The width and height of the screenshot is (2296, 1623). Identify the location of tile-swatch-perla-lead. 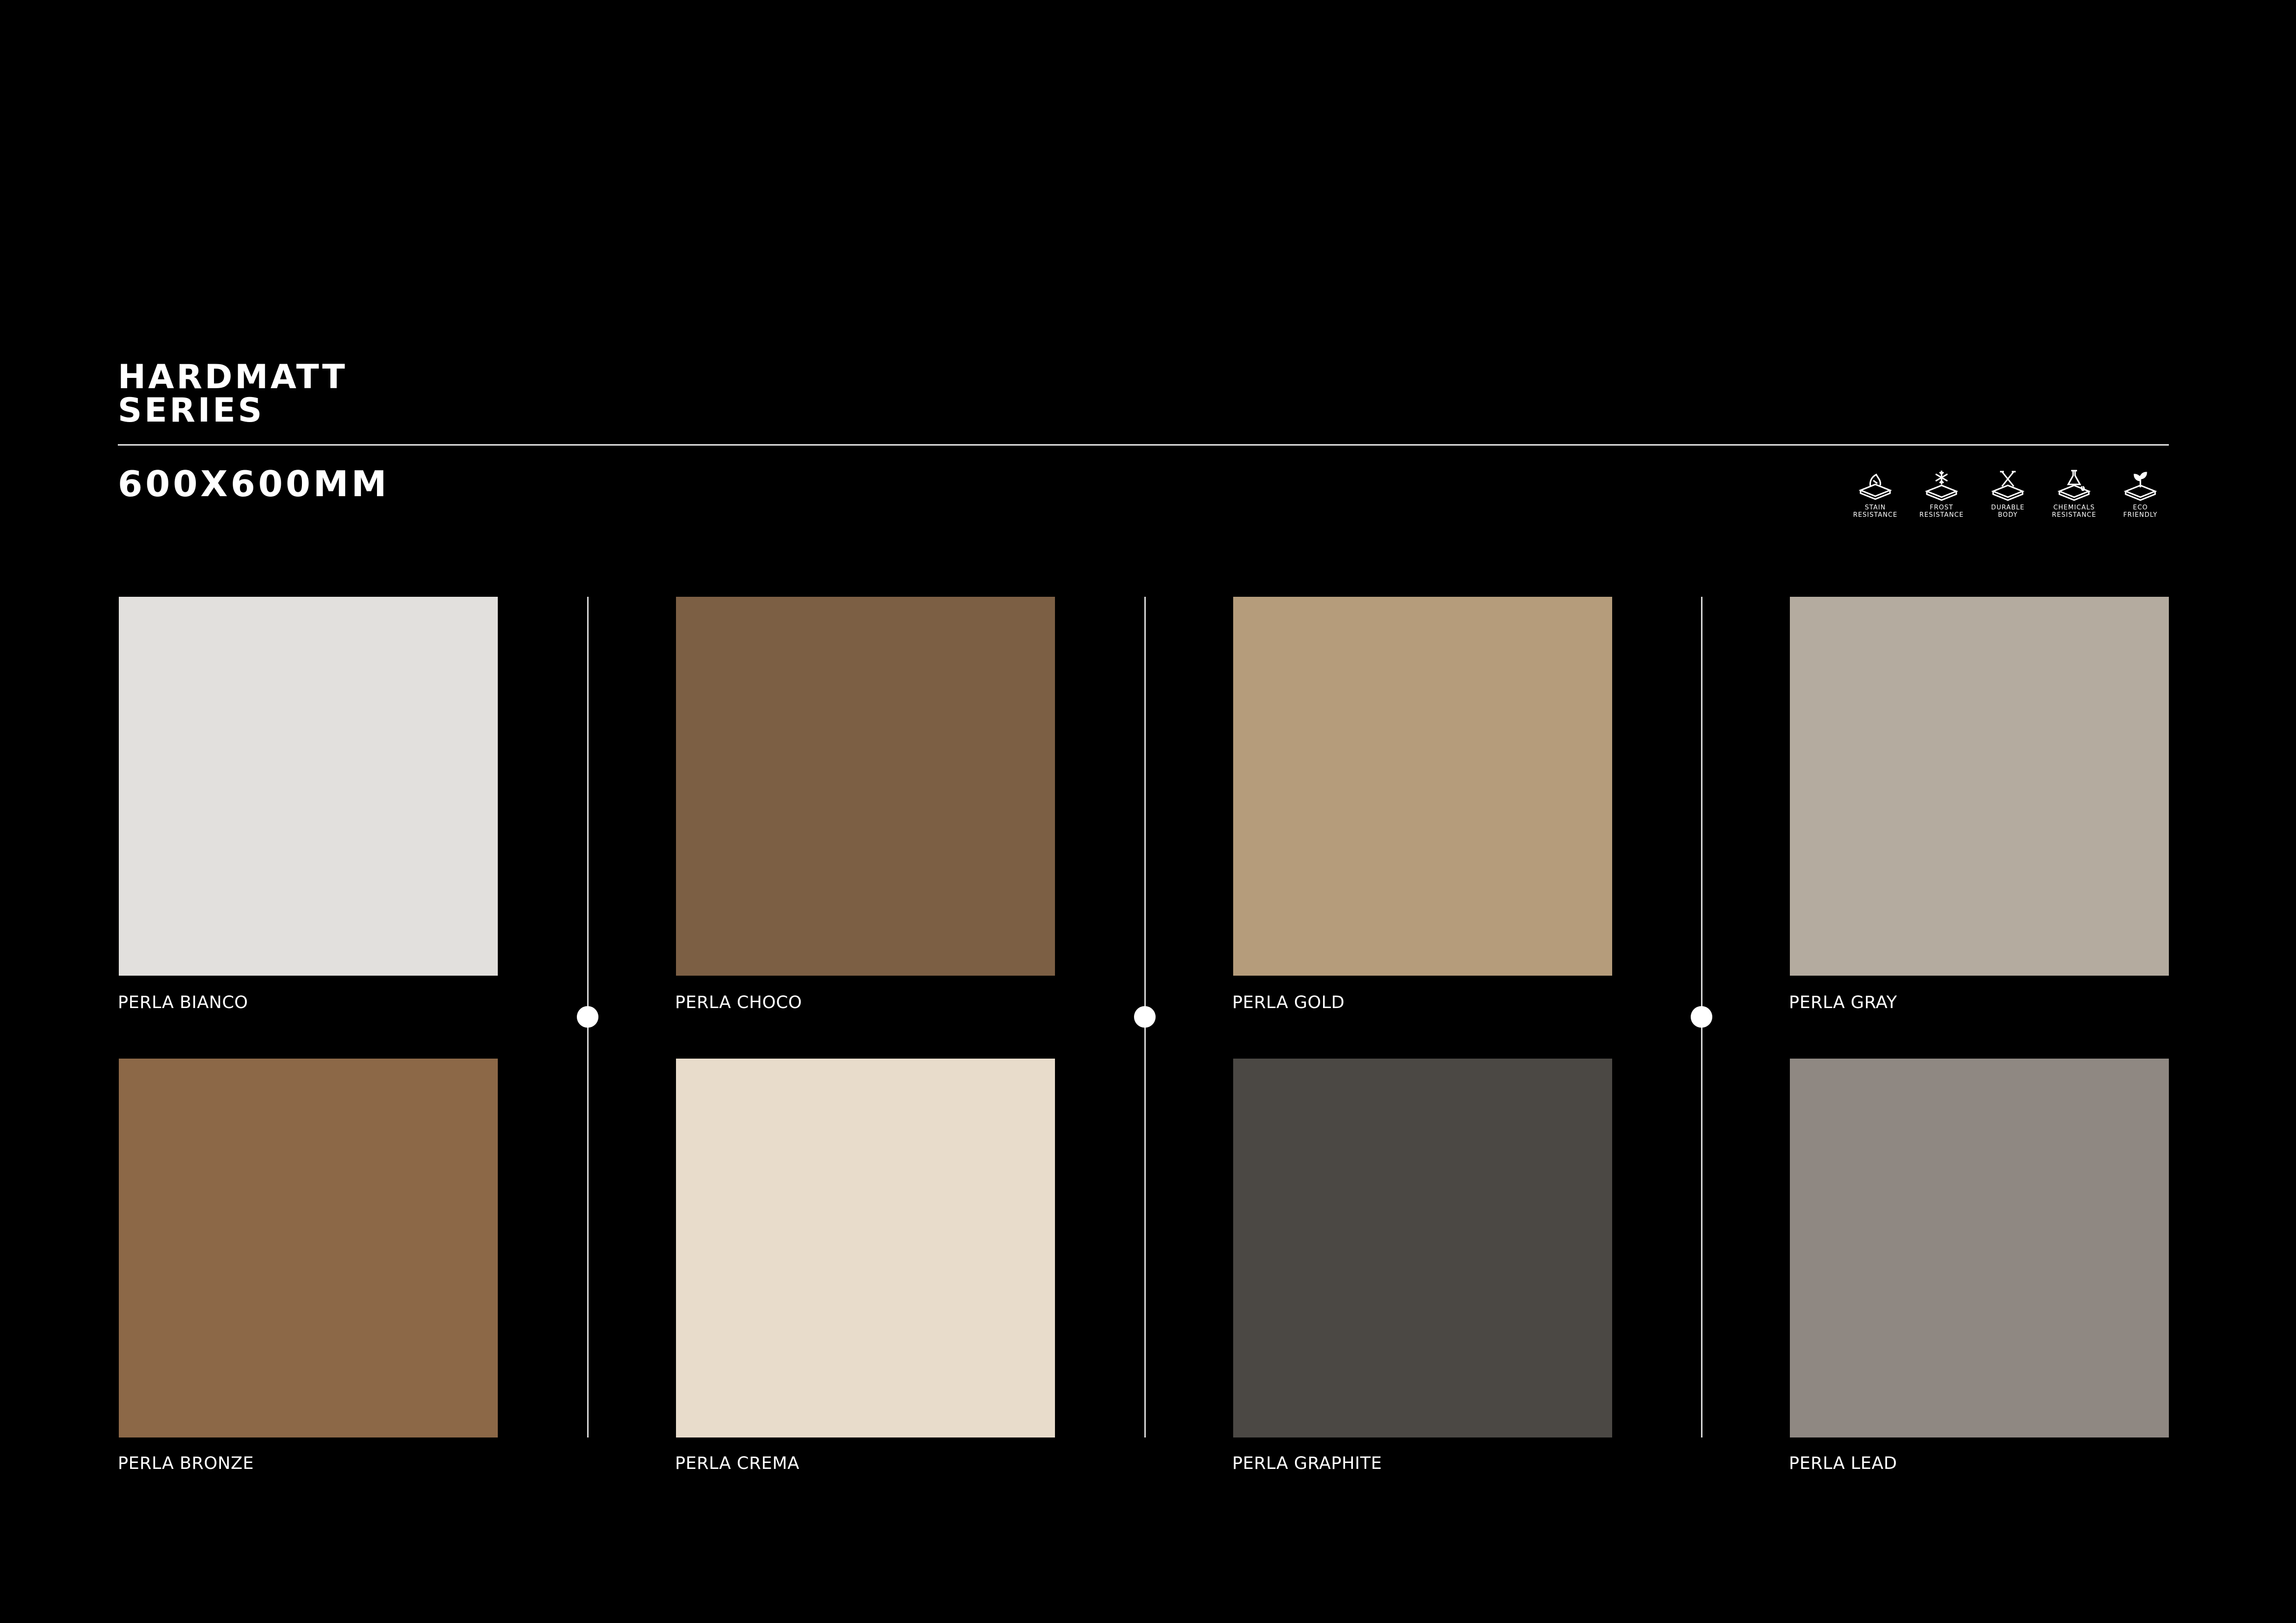
(1979, 1248).